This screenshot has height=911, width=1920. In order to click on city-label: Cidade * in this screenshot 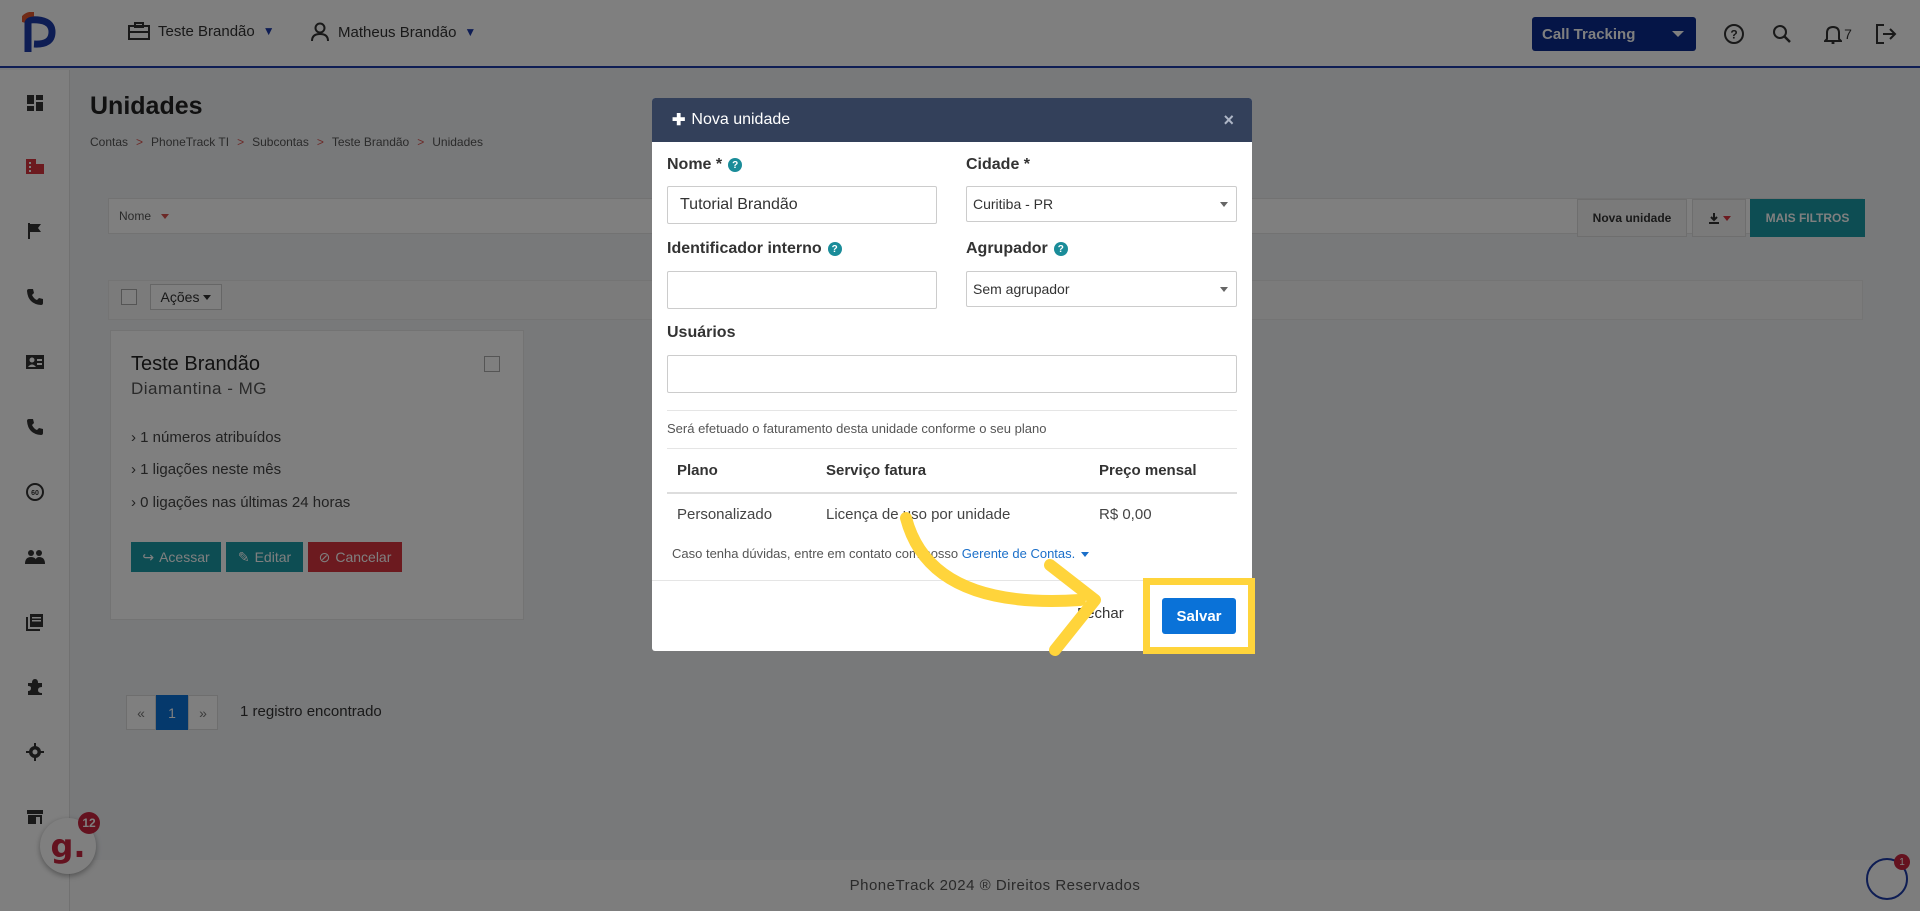, I will do `click(998, 164)`.